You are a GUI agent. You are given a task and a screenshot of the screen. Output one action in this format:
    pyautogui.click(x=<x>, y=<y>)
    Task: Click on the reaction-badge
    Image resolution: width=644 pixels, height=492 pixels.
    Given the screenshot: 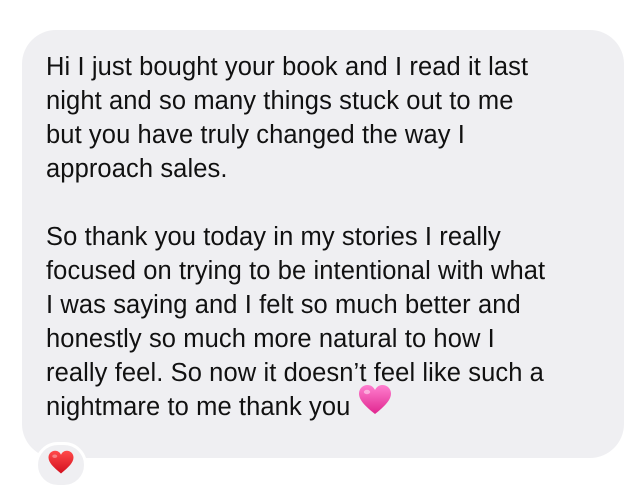 What is the action you would take?
    pyautogui.click(x=61, y=465)
    